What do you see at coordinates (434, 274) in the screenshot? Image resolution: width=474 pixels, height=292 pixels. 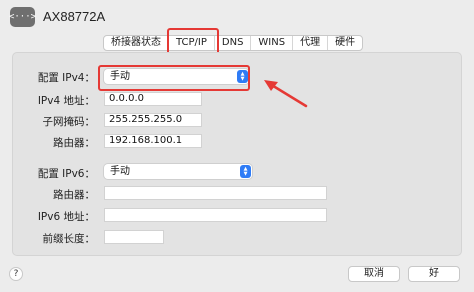 I see `ok-button: 好` at bounding box center [434, 274].